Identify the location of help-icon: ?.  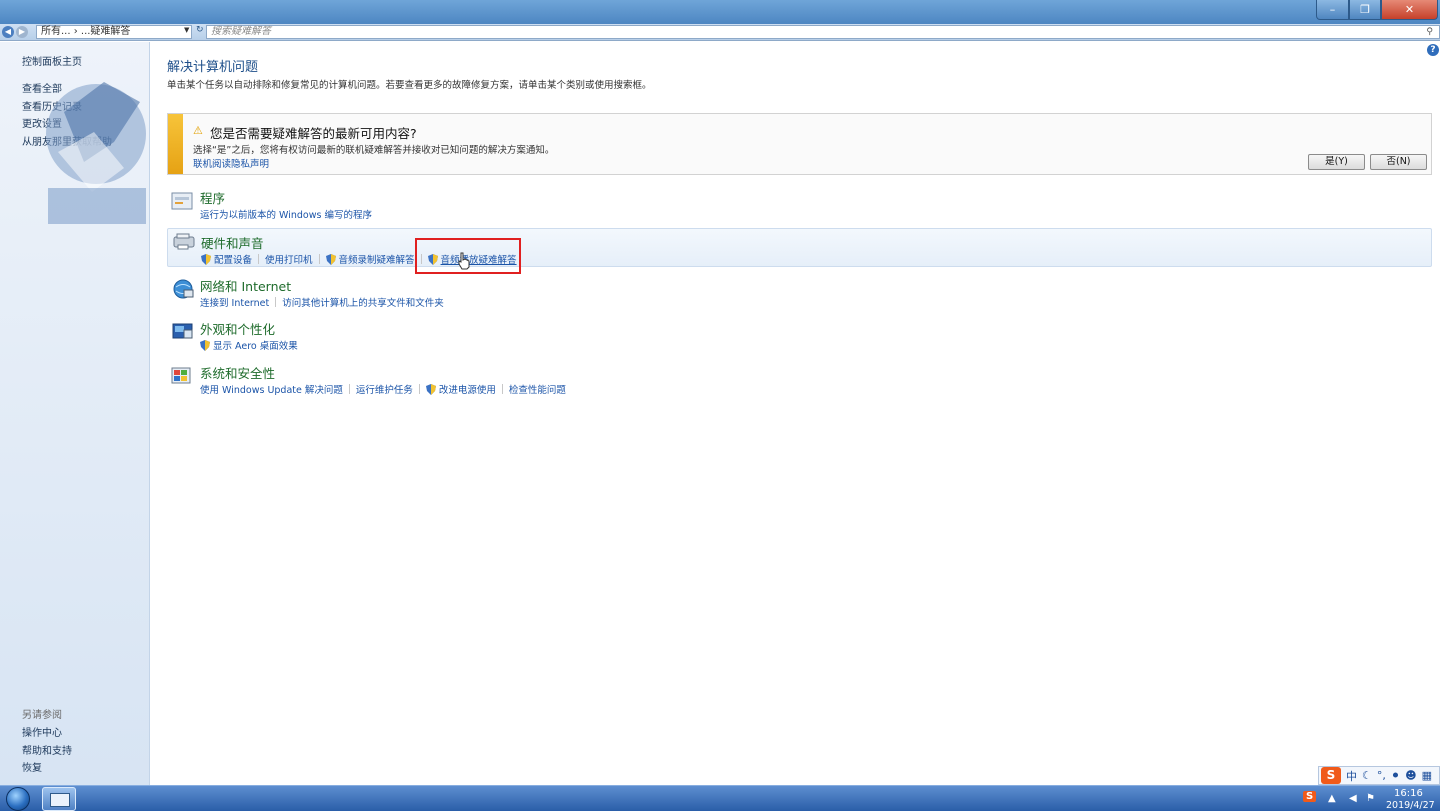
(1433, 50).